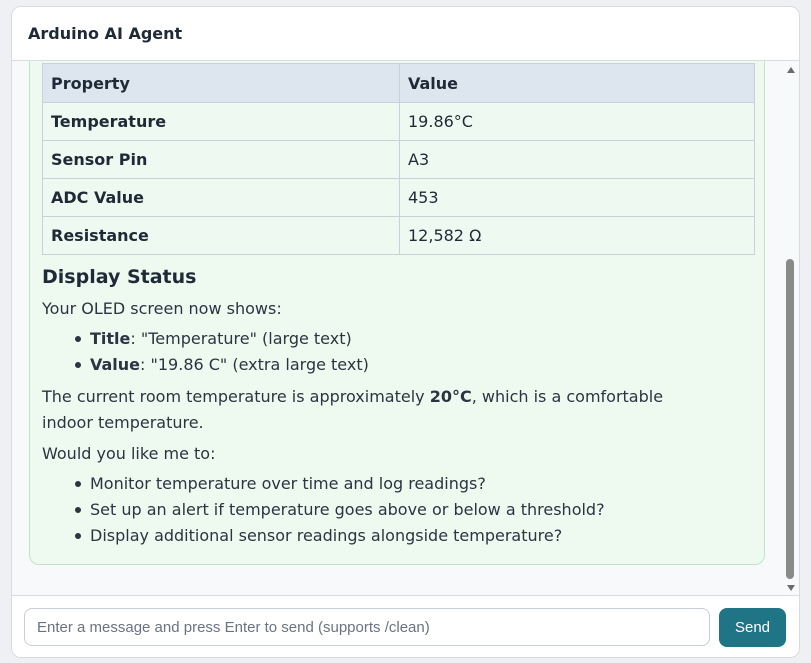 The image size is (811, 663). I want to click on message-composer: Send, so click(405, 626).